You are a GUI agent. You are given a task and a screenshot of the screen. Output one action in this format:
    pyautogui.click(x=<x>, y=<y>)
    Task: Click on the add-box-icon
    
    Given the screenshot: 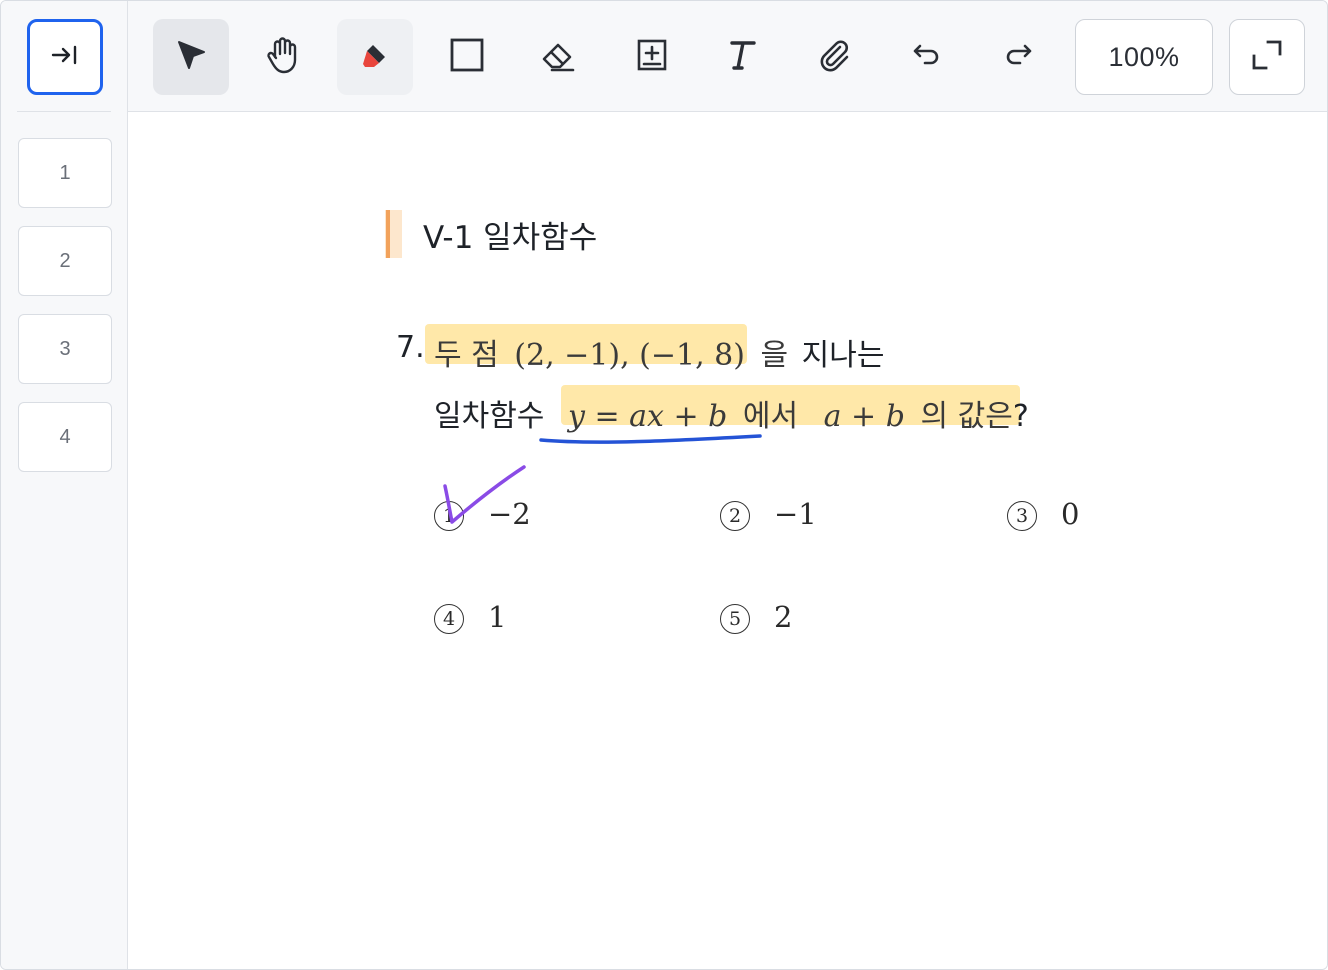 What is the action you would take?
    pyautogui.click(x=652, y=57)
    